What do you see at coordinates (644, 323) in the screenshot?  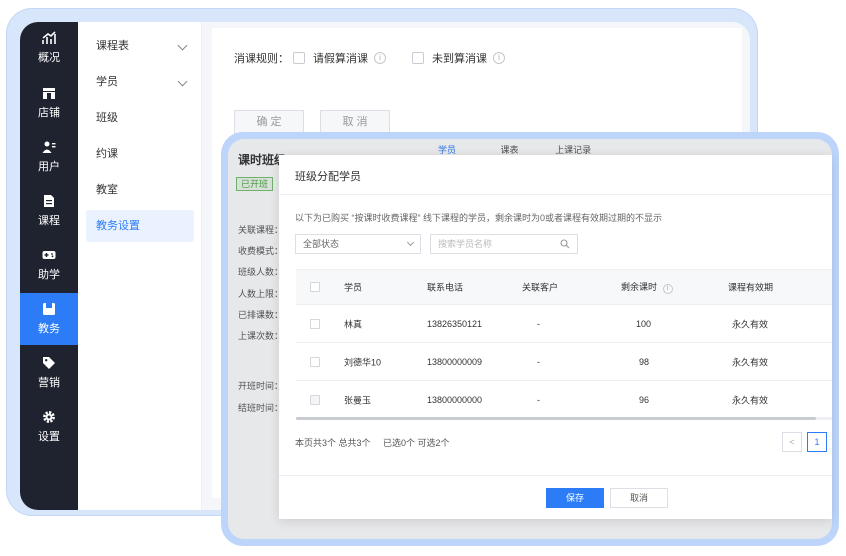 I see `remaining-hours: 100` at bounding box center [644, 323].